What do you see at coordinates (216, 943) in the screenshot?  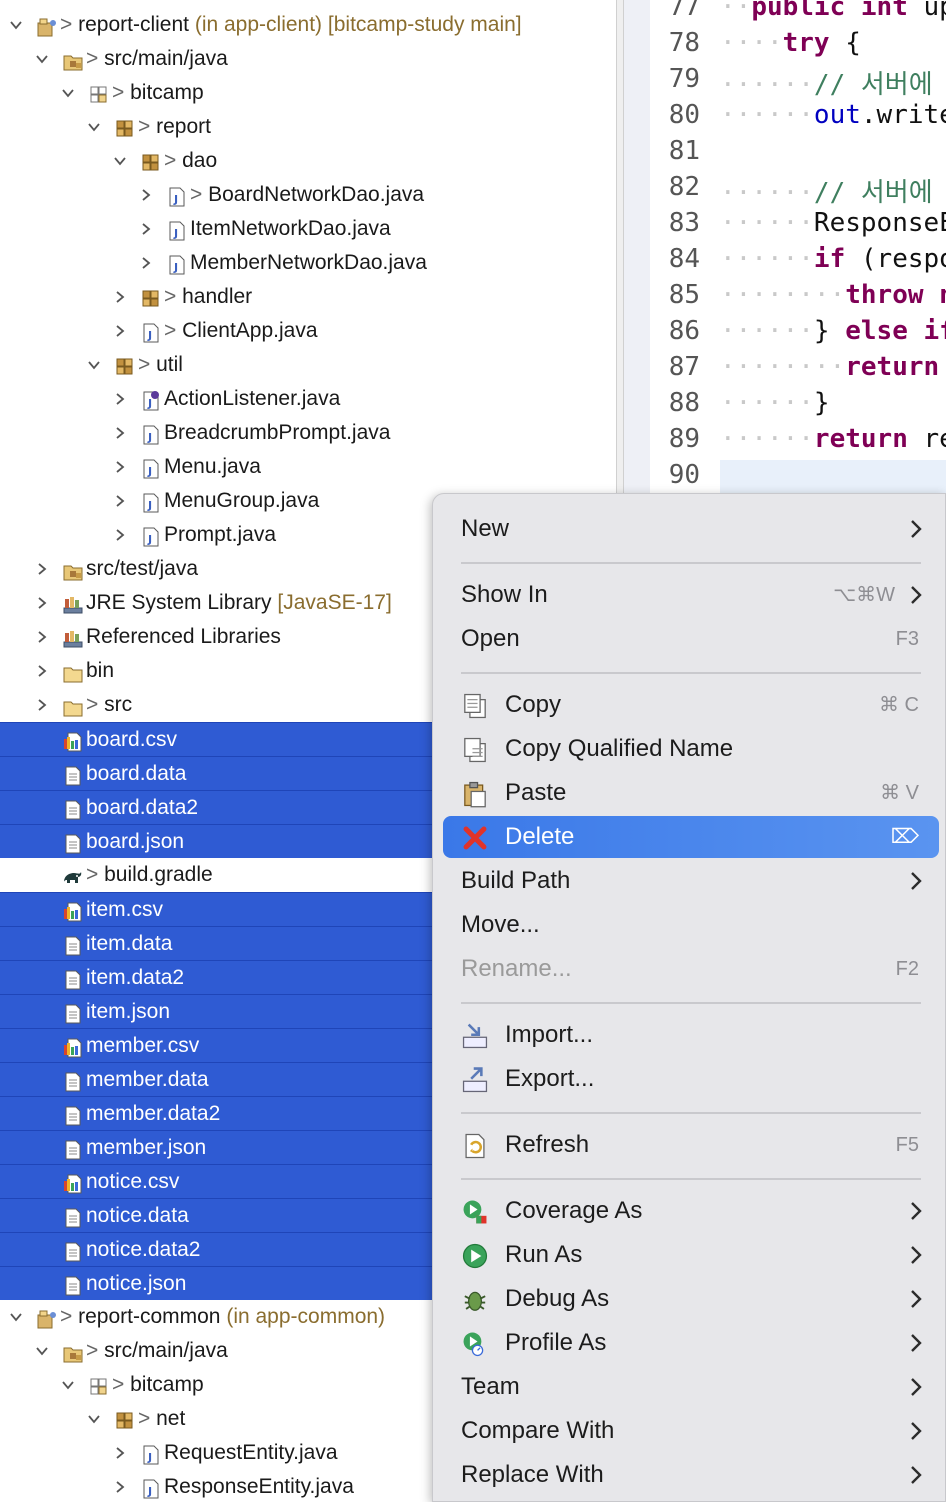 I see `tree-item: item.data` at bounding box center [216, 943].